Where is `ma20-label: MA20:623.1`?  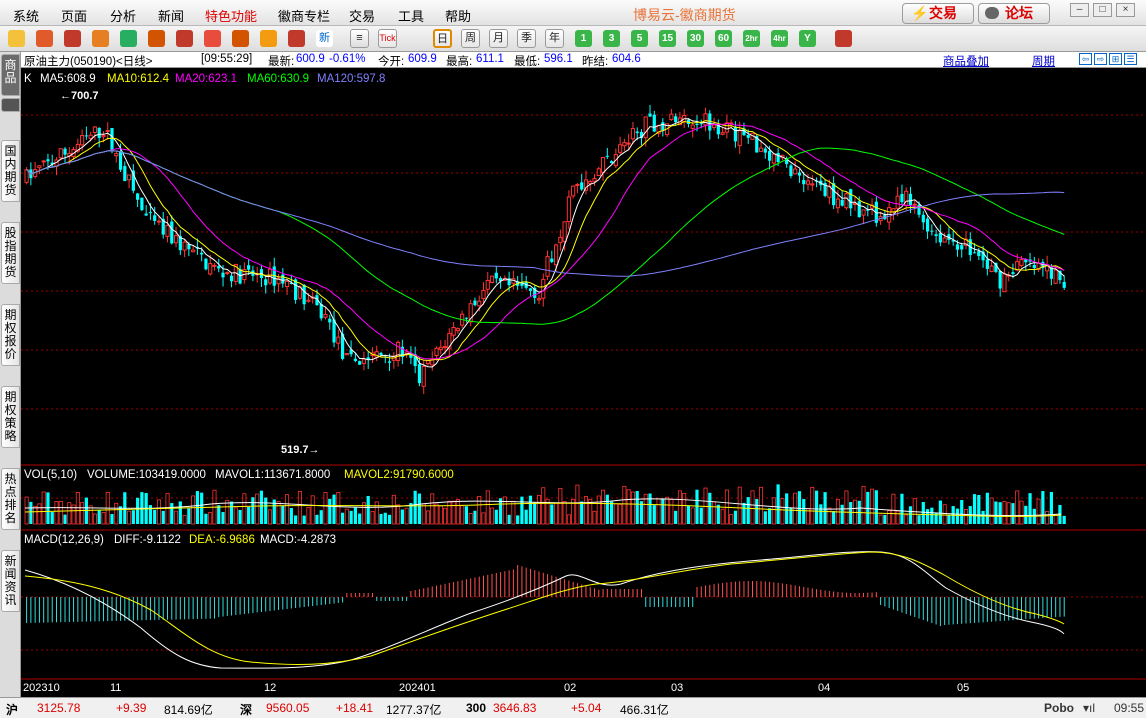 ma20-label: MA20:623.1 is located at coordinates (206, 79).